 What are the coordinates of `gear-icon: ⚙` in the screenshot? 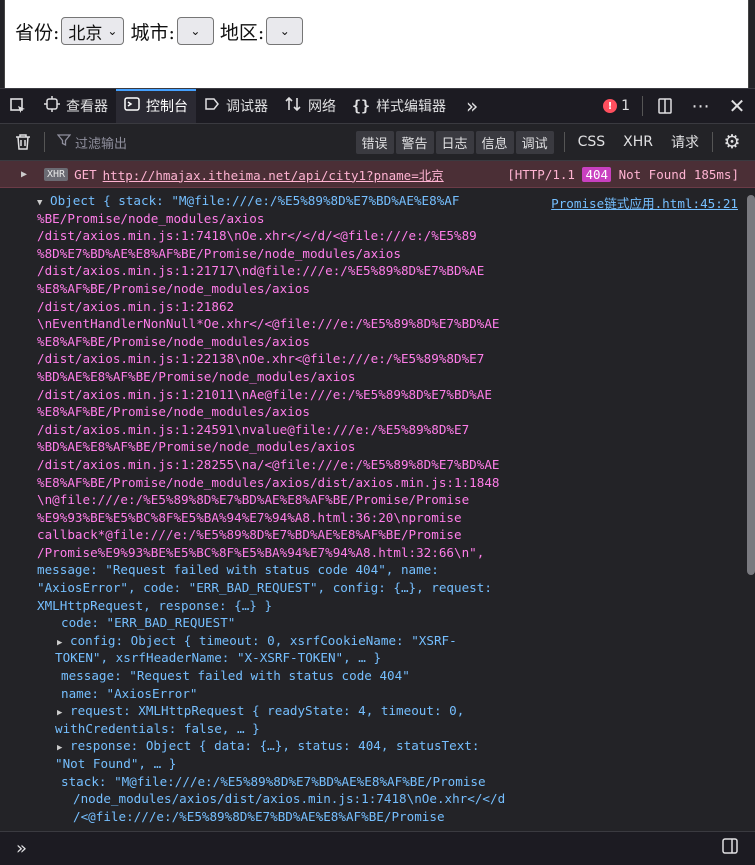 It's located at (732, 142).